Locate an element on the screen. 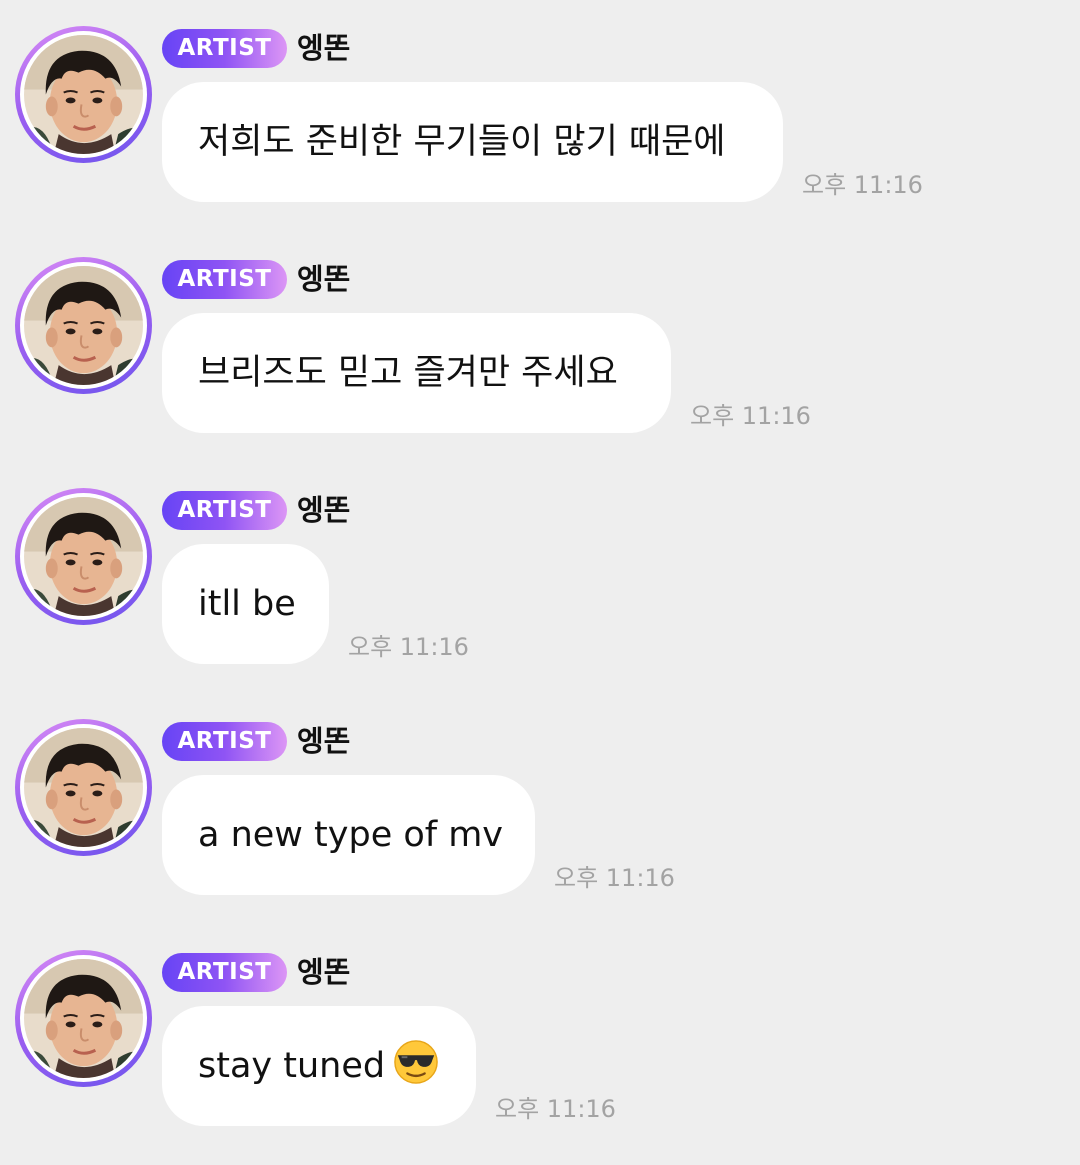  message-bubble: itll be is located at coordinates (245, 604).